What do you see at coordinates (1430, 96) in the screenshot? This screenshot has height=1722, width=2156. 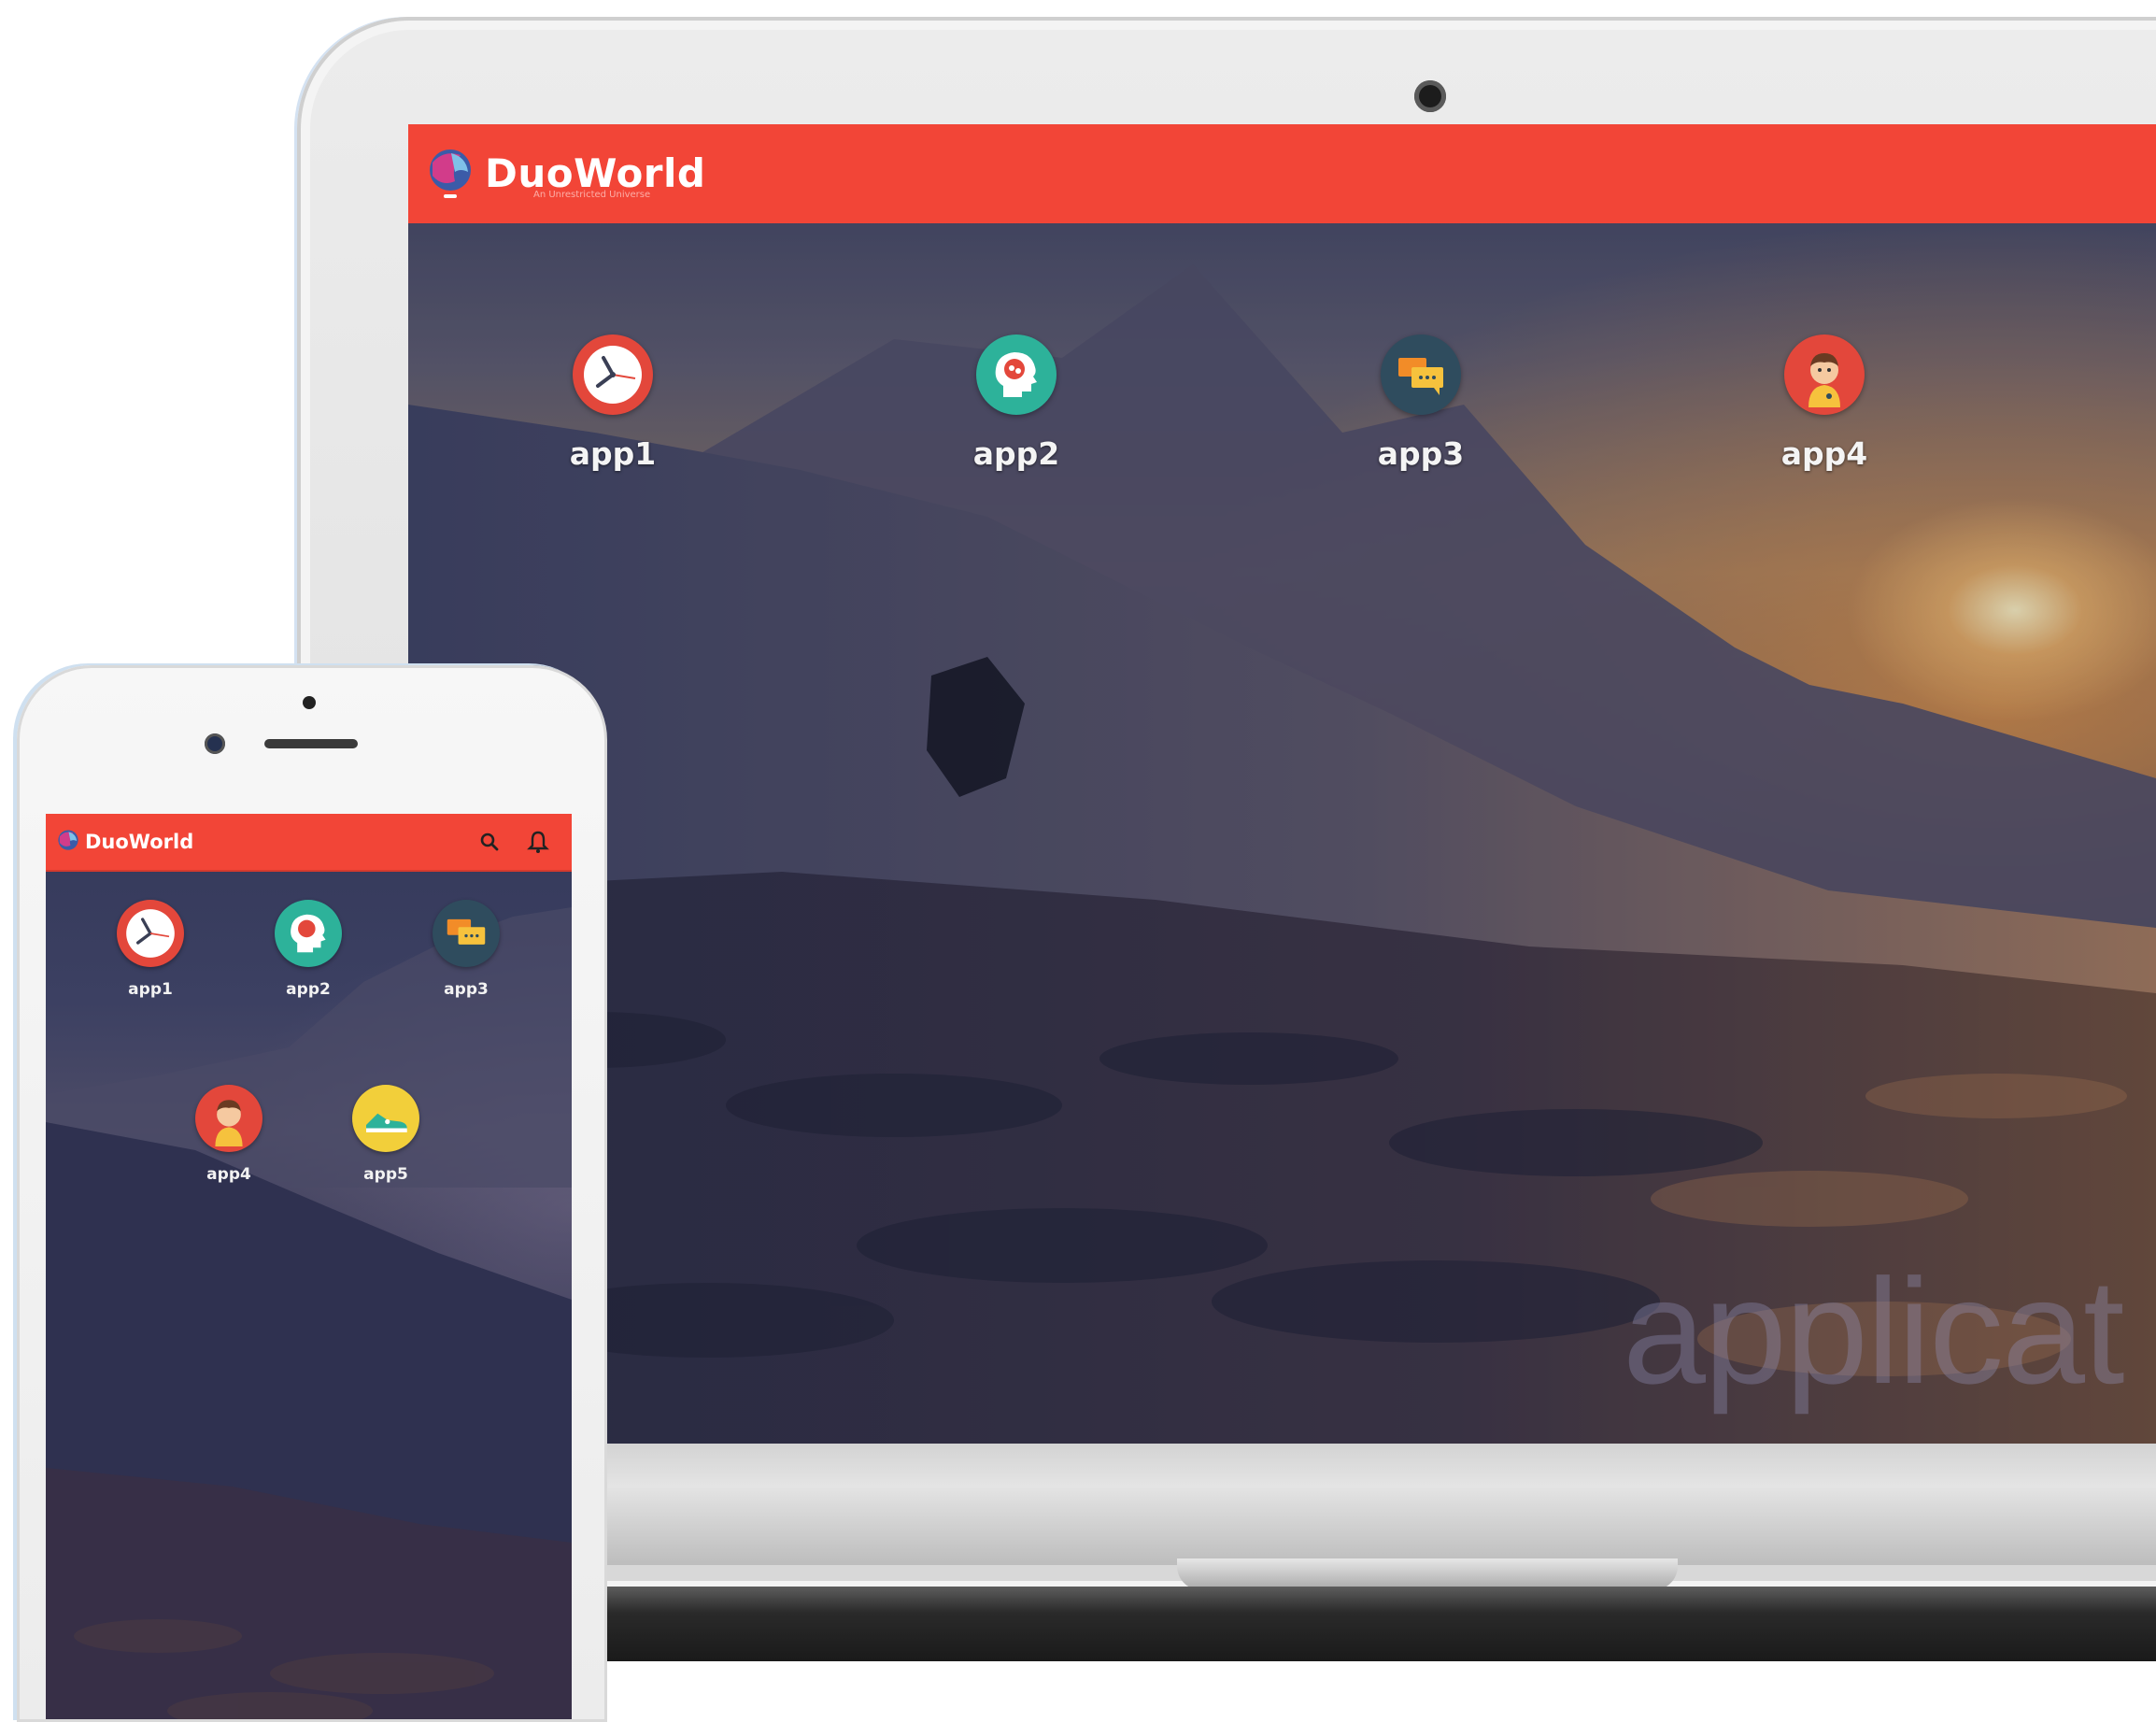 I see `laptop-webcam` at bounding box center [1430, 96].